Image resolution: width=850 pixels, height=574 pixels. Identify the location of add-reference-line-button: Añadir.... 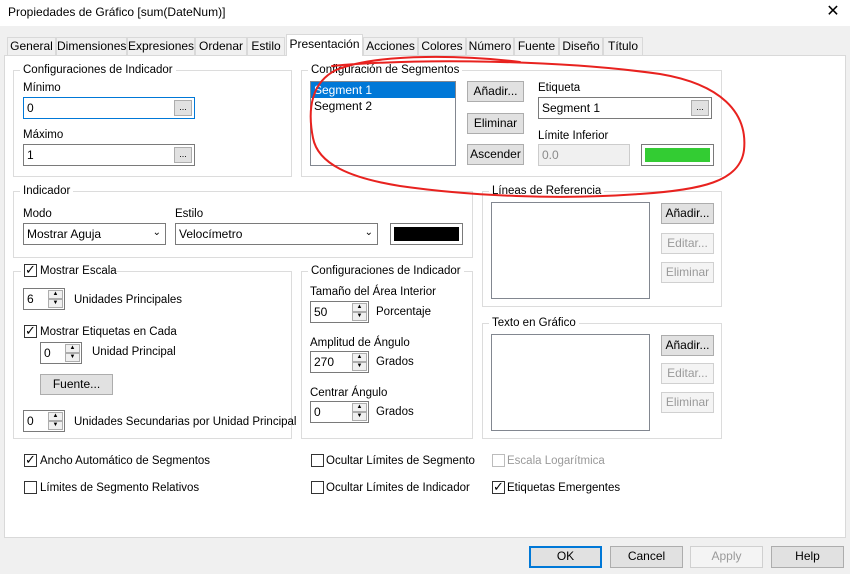
(687, 213).